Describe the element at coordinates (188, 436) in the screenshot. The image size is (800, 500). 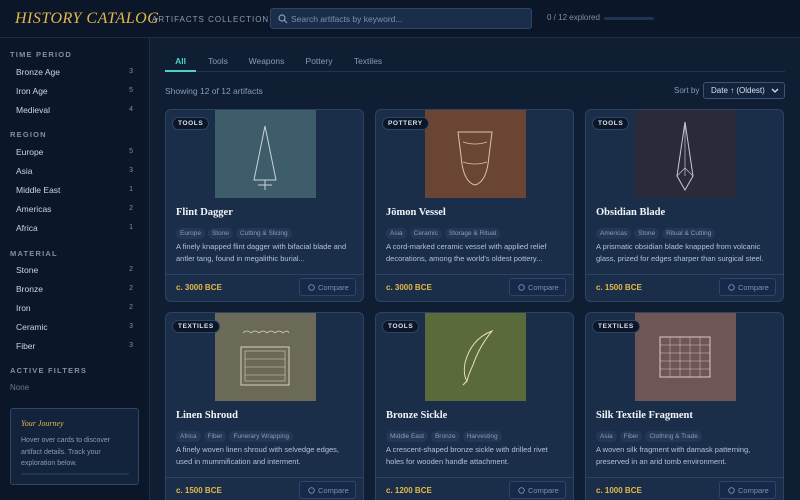
I see `tag: Africa` at that location.